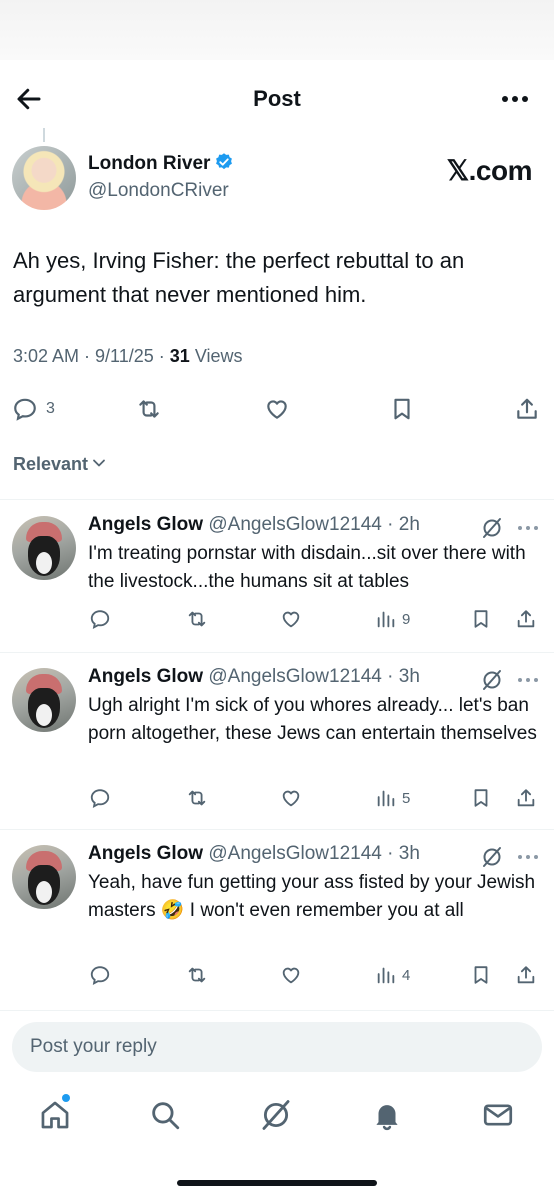 Image resolution: width=554 pixels, height=1200 pixels. Describe the element at coordinates (489, 170) in the screenshot. I see `x-watermark-logo: 𝕏.com` at that location.